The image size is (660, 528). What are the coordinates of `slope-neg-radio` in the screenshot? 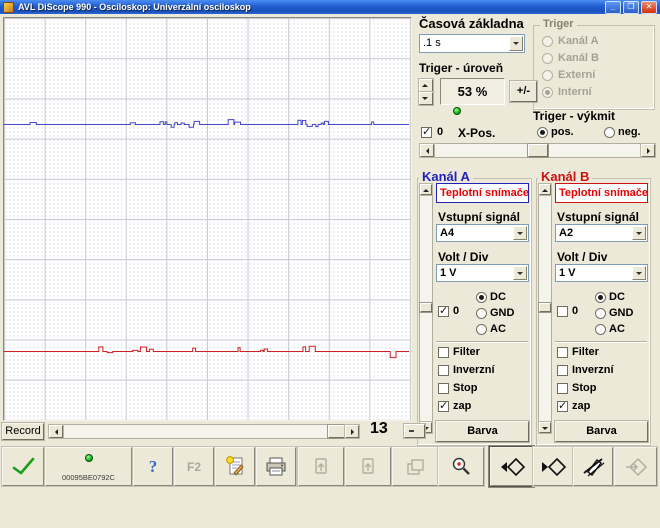 It's located at (609, 132).